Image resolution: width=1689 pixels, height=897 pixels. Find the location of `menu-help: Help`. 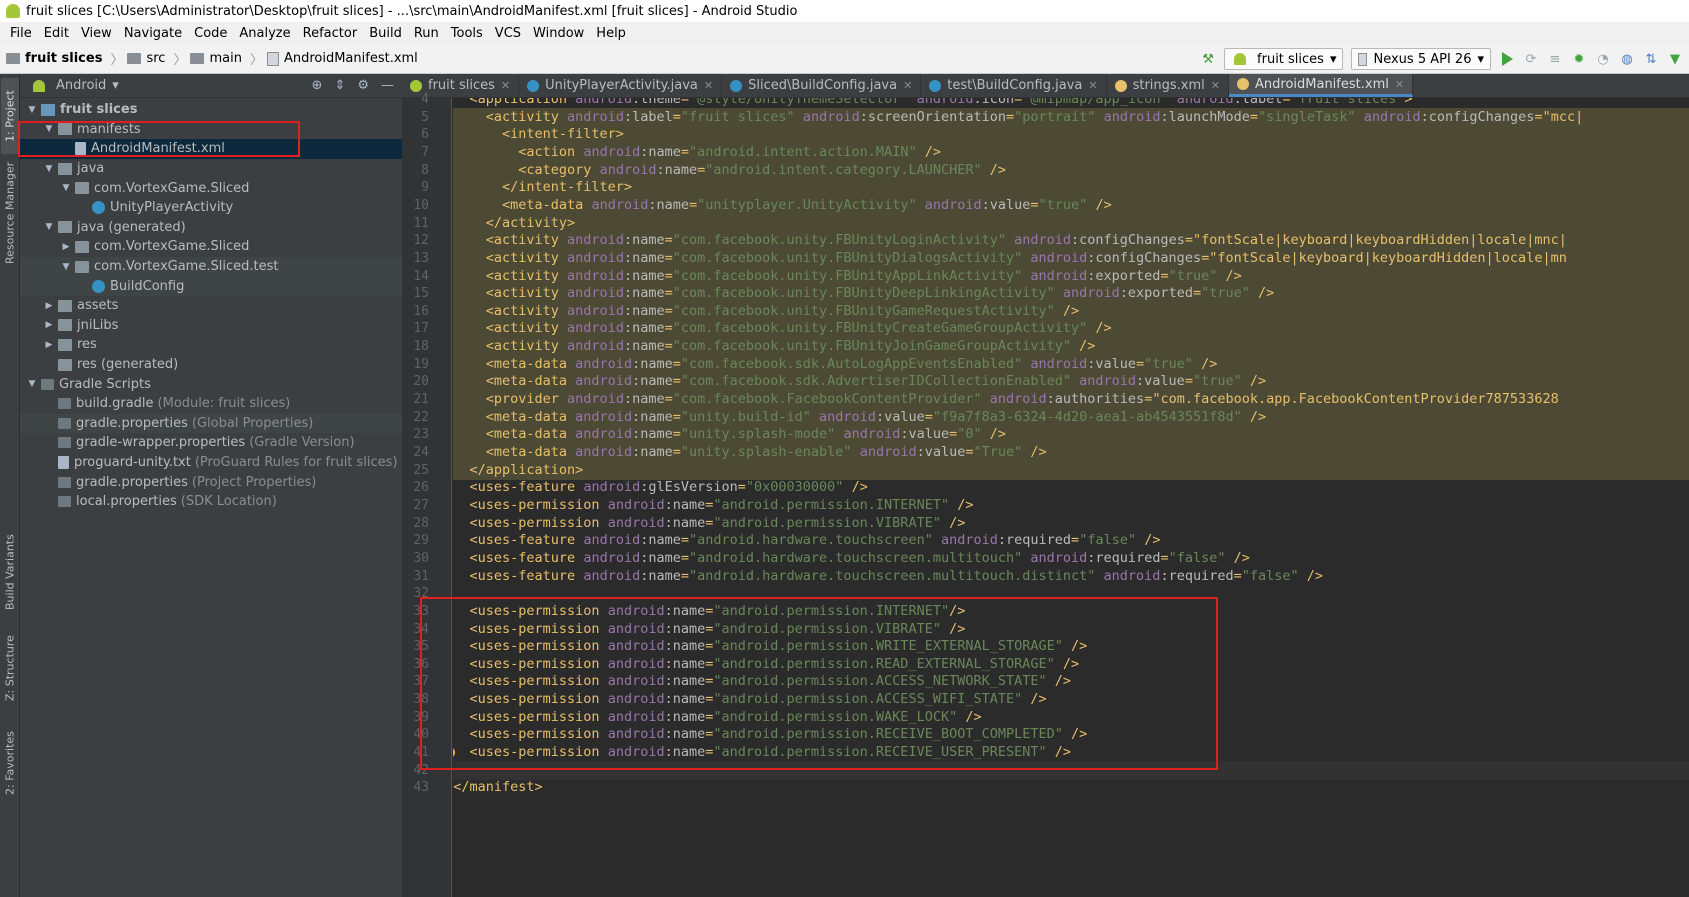

menu-help: Help is located at coordinates (611, 33).